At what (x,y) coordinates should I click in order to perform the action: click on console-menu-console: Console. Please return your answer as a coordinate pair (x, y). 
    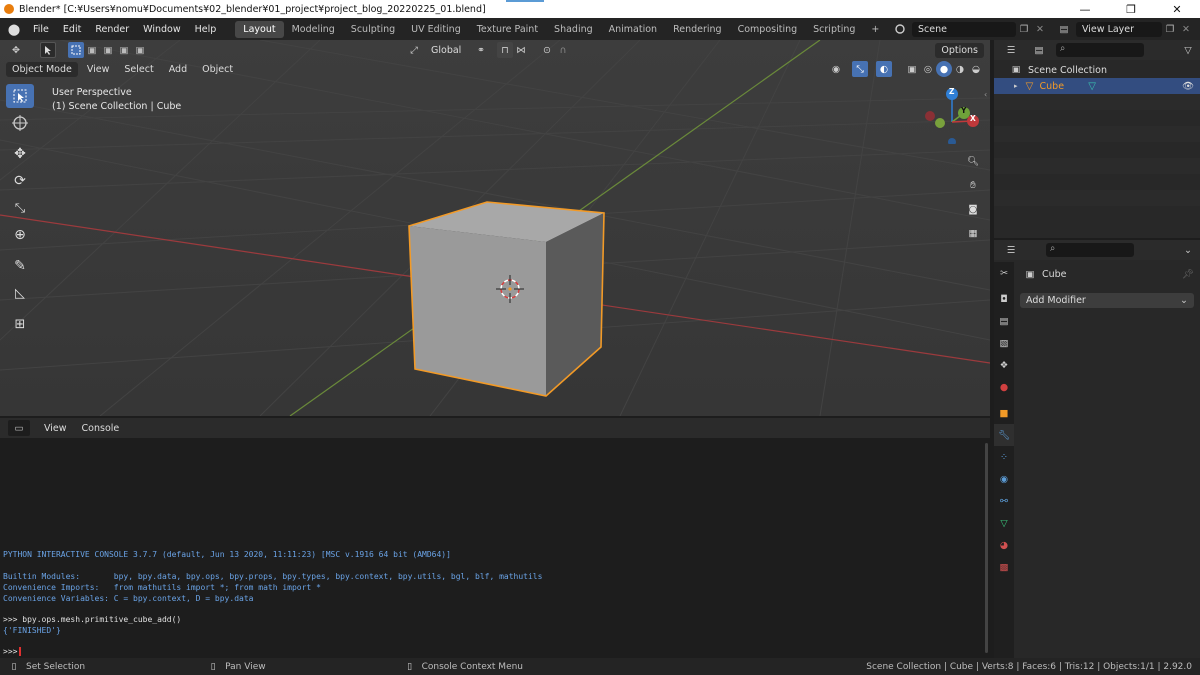
    Looking at the image, I should click on (101, 428).